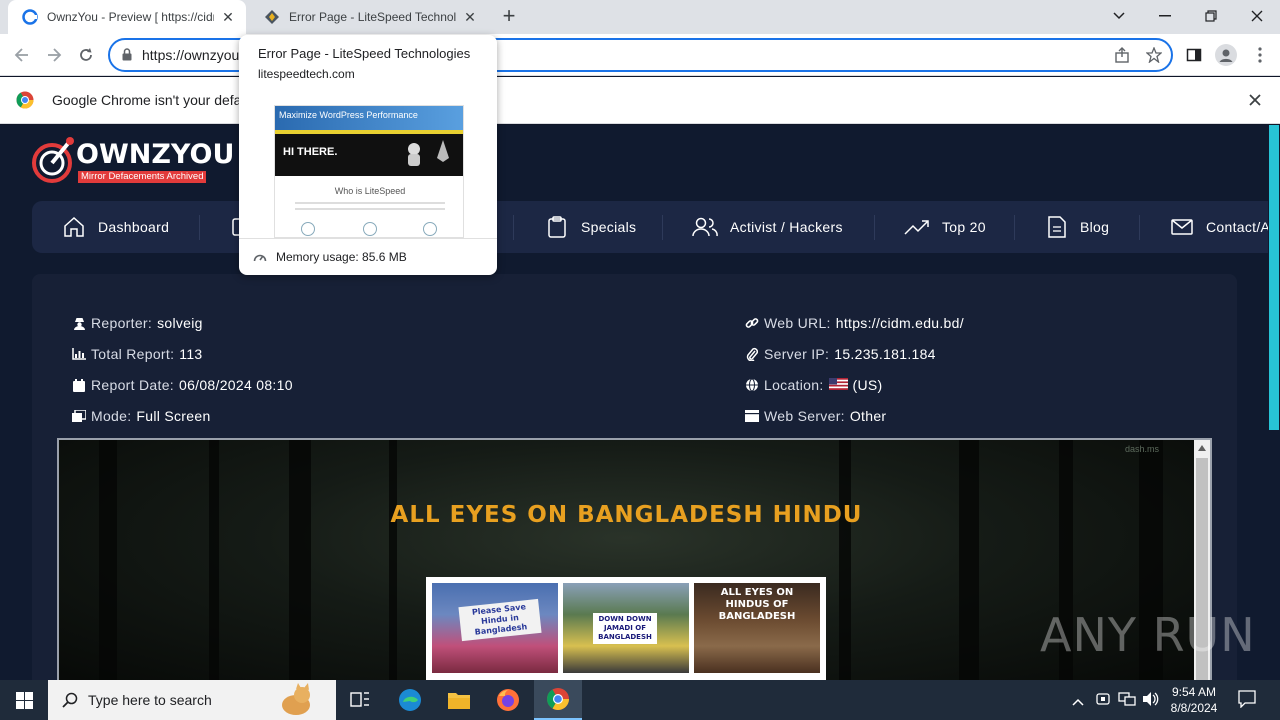 This screenshot has height=720, width=1280. I want to click on server-ip-info: Server IP: 15.235.181.184, so click(840, 354).